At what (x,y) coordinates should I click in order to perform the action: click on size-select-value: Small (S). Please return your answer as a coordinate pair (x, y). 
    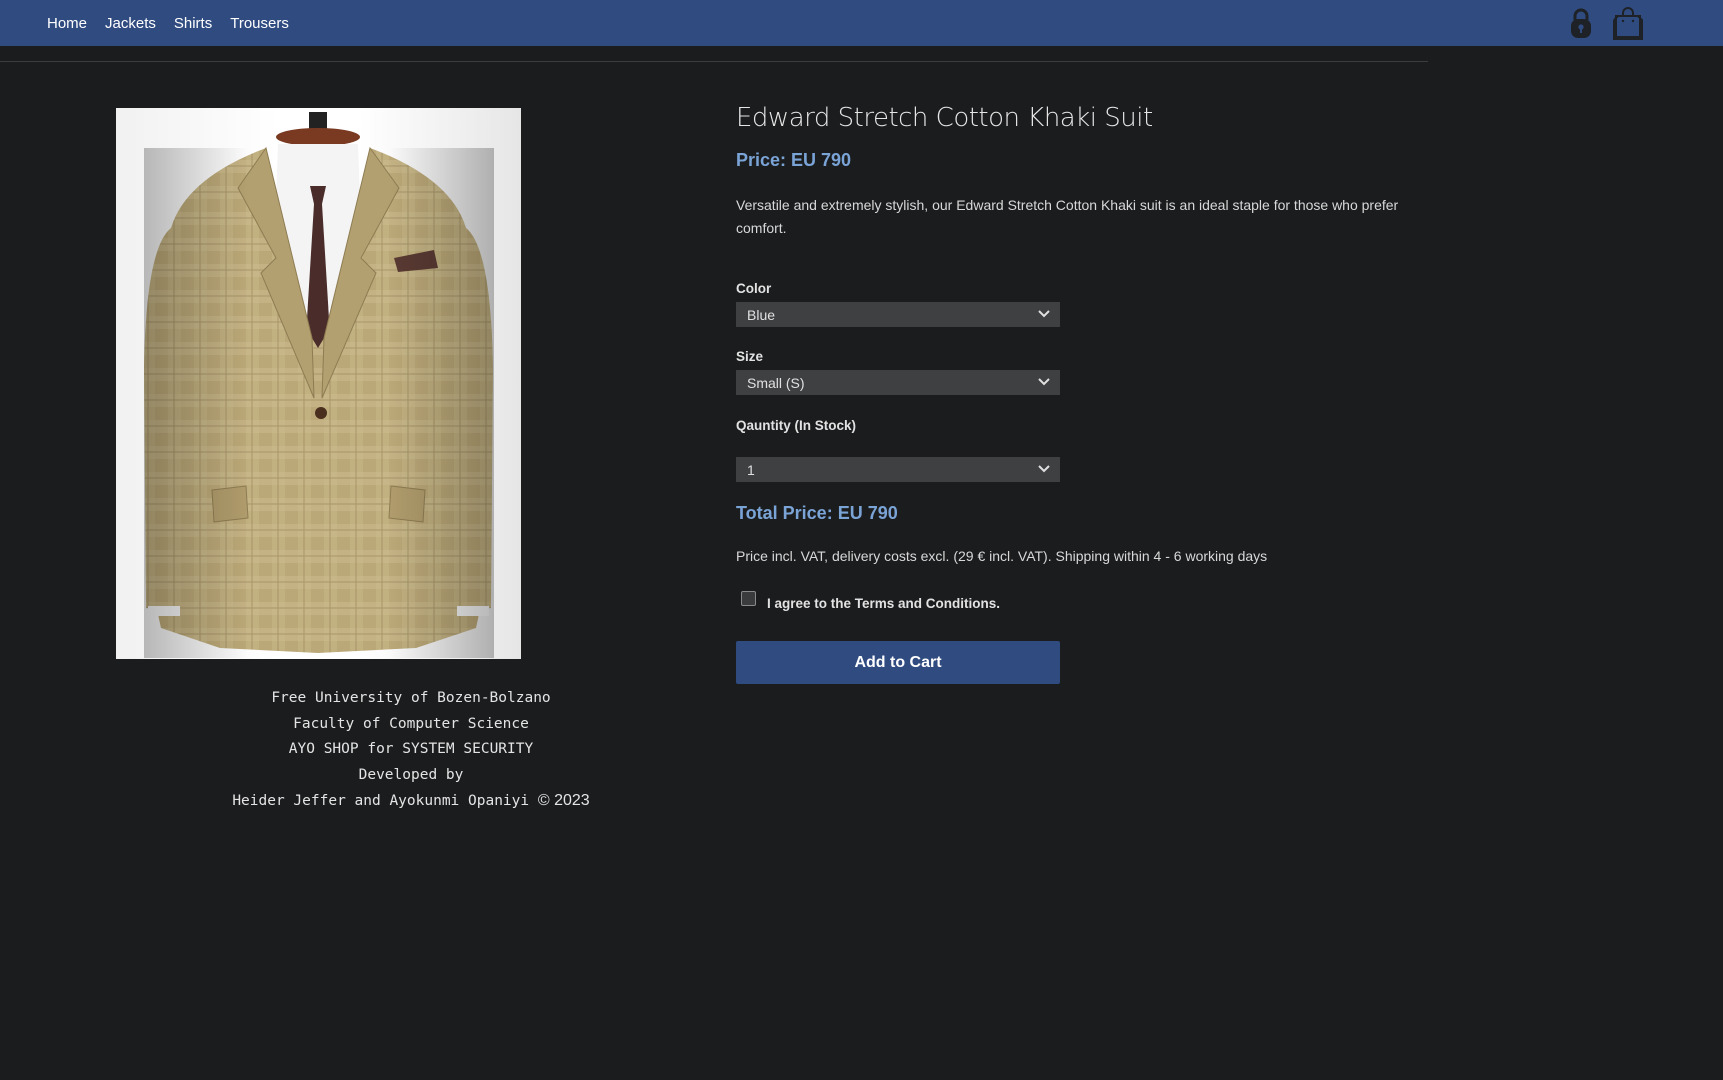
    Looking at the image, I should click on (776, 382).